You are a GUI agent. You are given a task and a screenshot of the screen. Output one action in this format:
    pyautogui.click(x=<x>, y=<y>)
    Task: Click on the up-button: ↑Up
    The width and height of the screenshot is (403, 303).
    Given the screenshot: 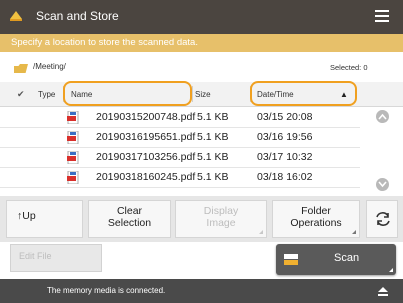 What is the action you would take?
    pyautogui.click(x=44, y=219)
    